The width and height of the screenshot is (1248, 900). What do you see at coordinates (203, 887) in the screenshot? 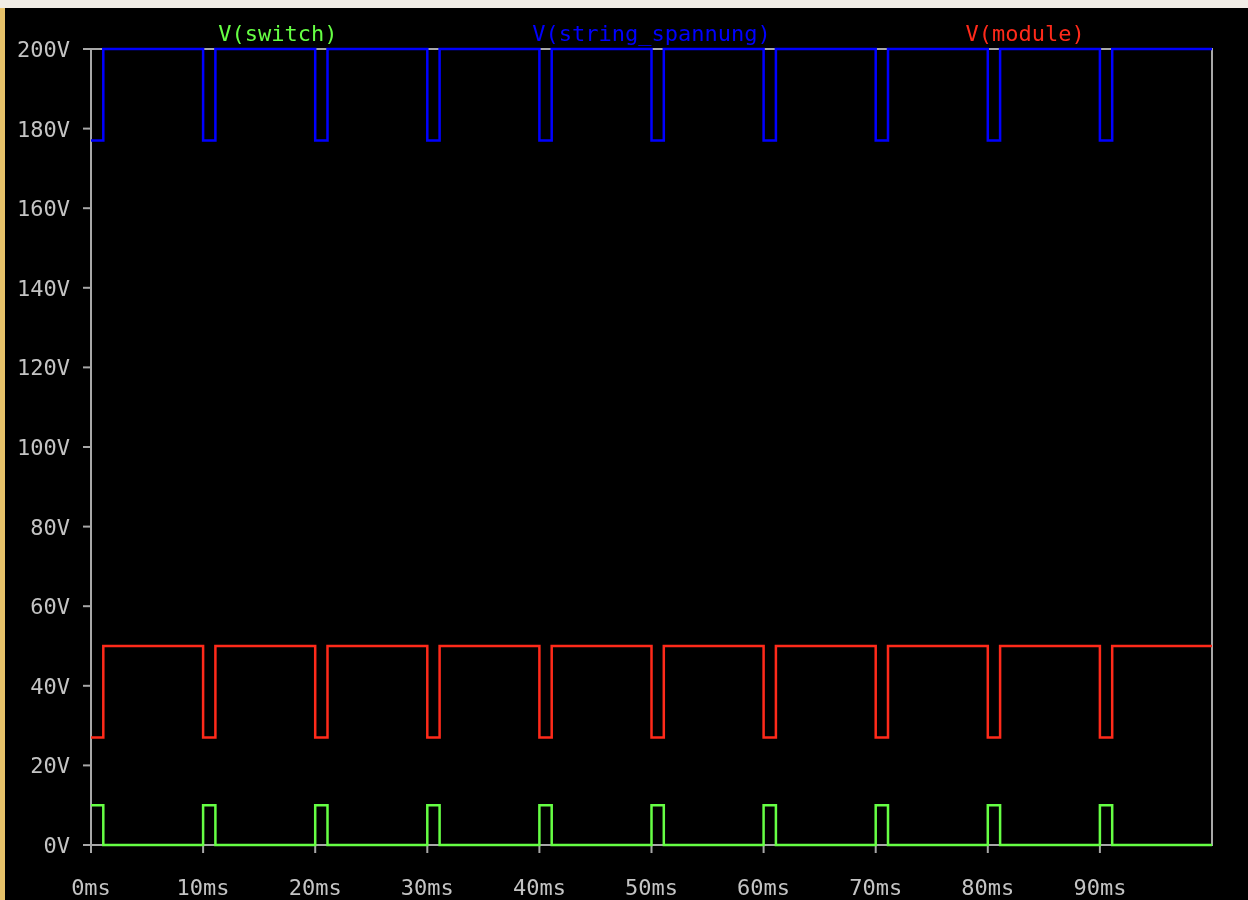
I see `x-tick-label: 10ms` at bounding box center [203, 887].